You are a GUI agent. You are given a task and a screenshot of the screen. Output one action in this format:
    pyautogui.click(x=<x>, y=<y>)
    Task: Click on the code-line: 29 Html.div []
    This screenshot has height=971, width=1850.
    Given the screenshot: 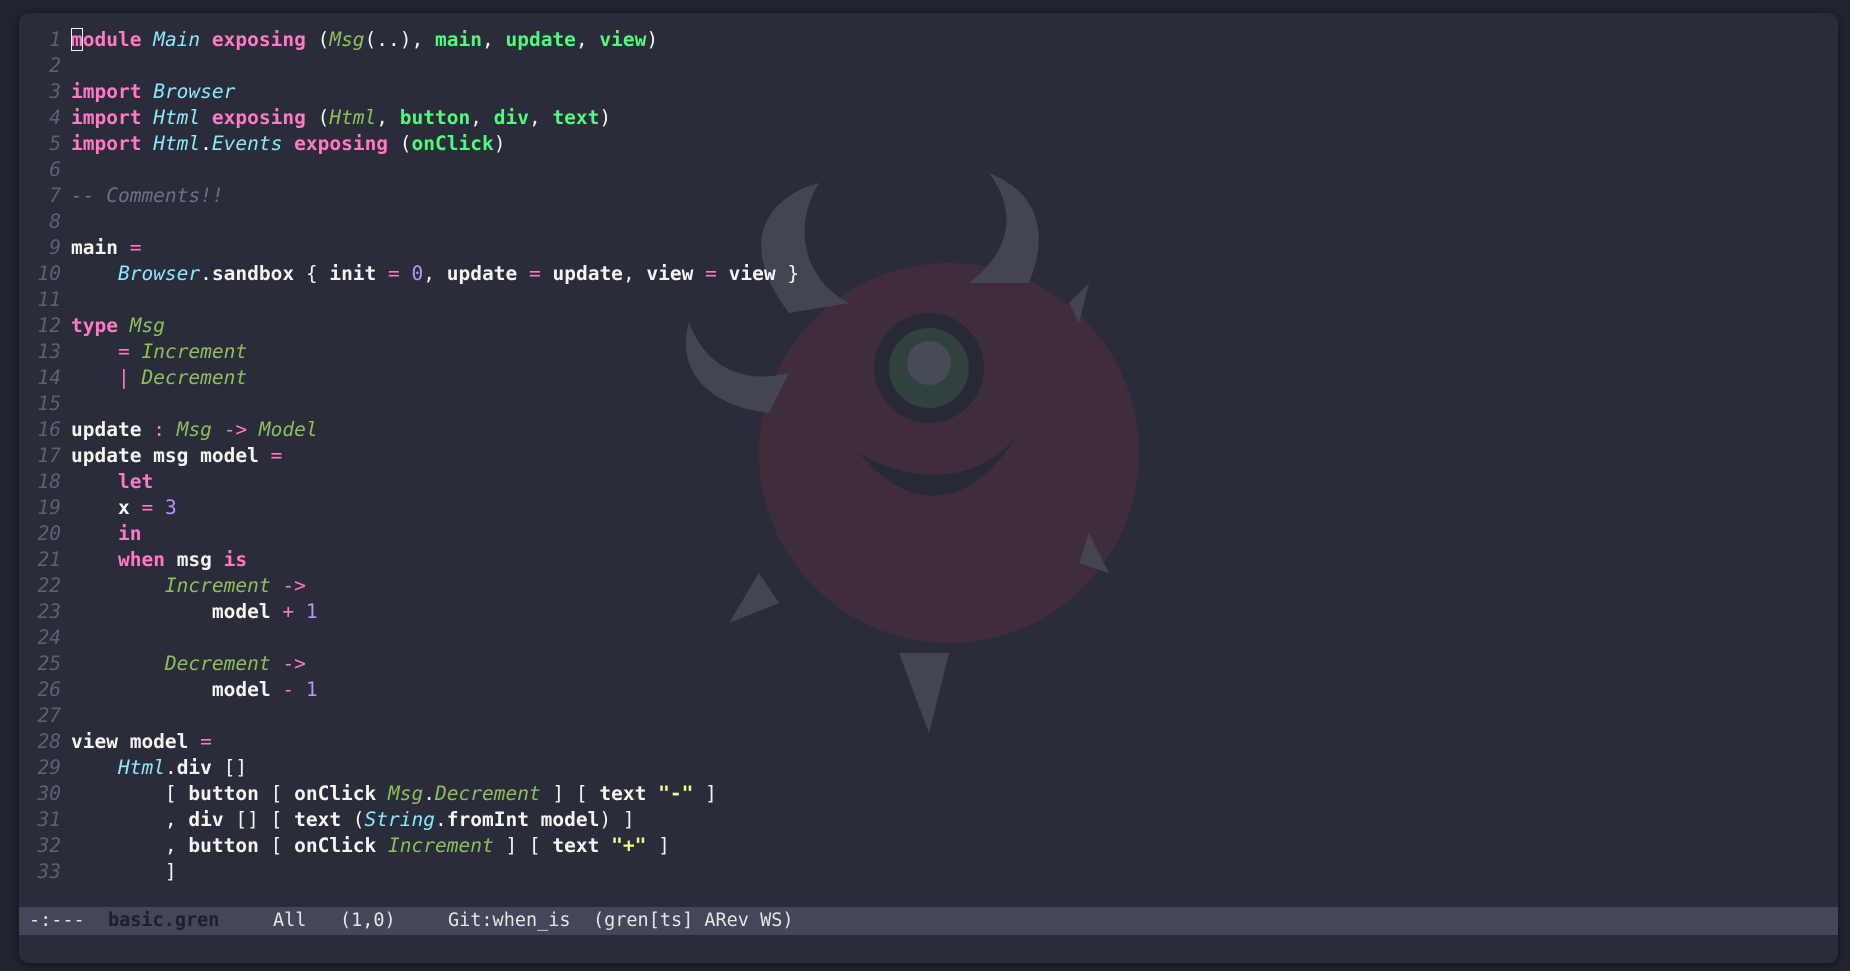 What is the action you would take?
    pyautogui.click(x=409, y=768)
    